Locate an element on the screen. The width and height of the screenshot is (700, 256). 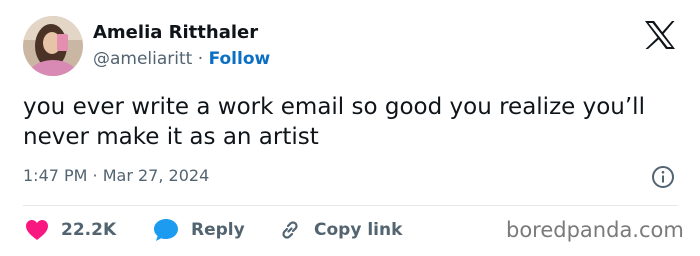
author-meta: @ameliaritt · Follow is located at coordinates (181, 59).